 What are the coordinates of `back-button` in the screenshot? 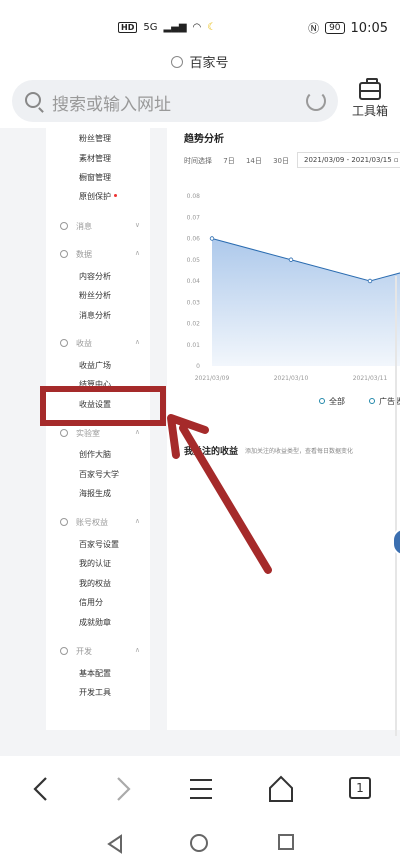 It's located at (42, 789).